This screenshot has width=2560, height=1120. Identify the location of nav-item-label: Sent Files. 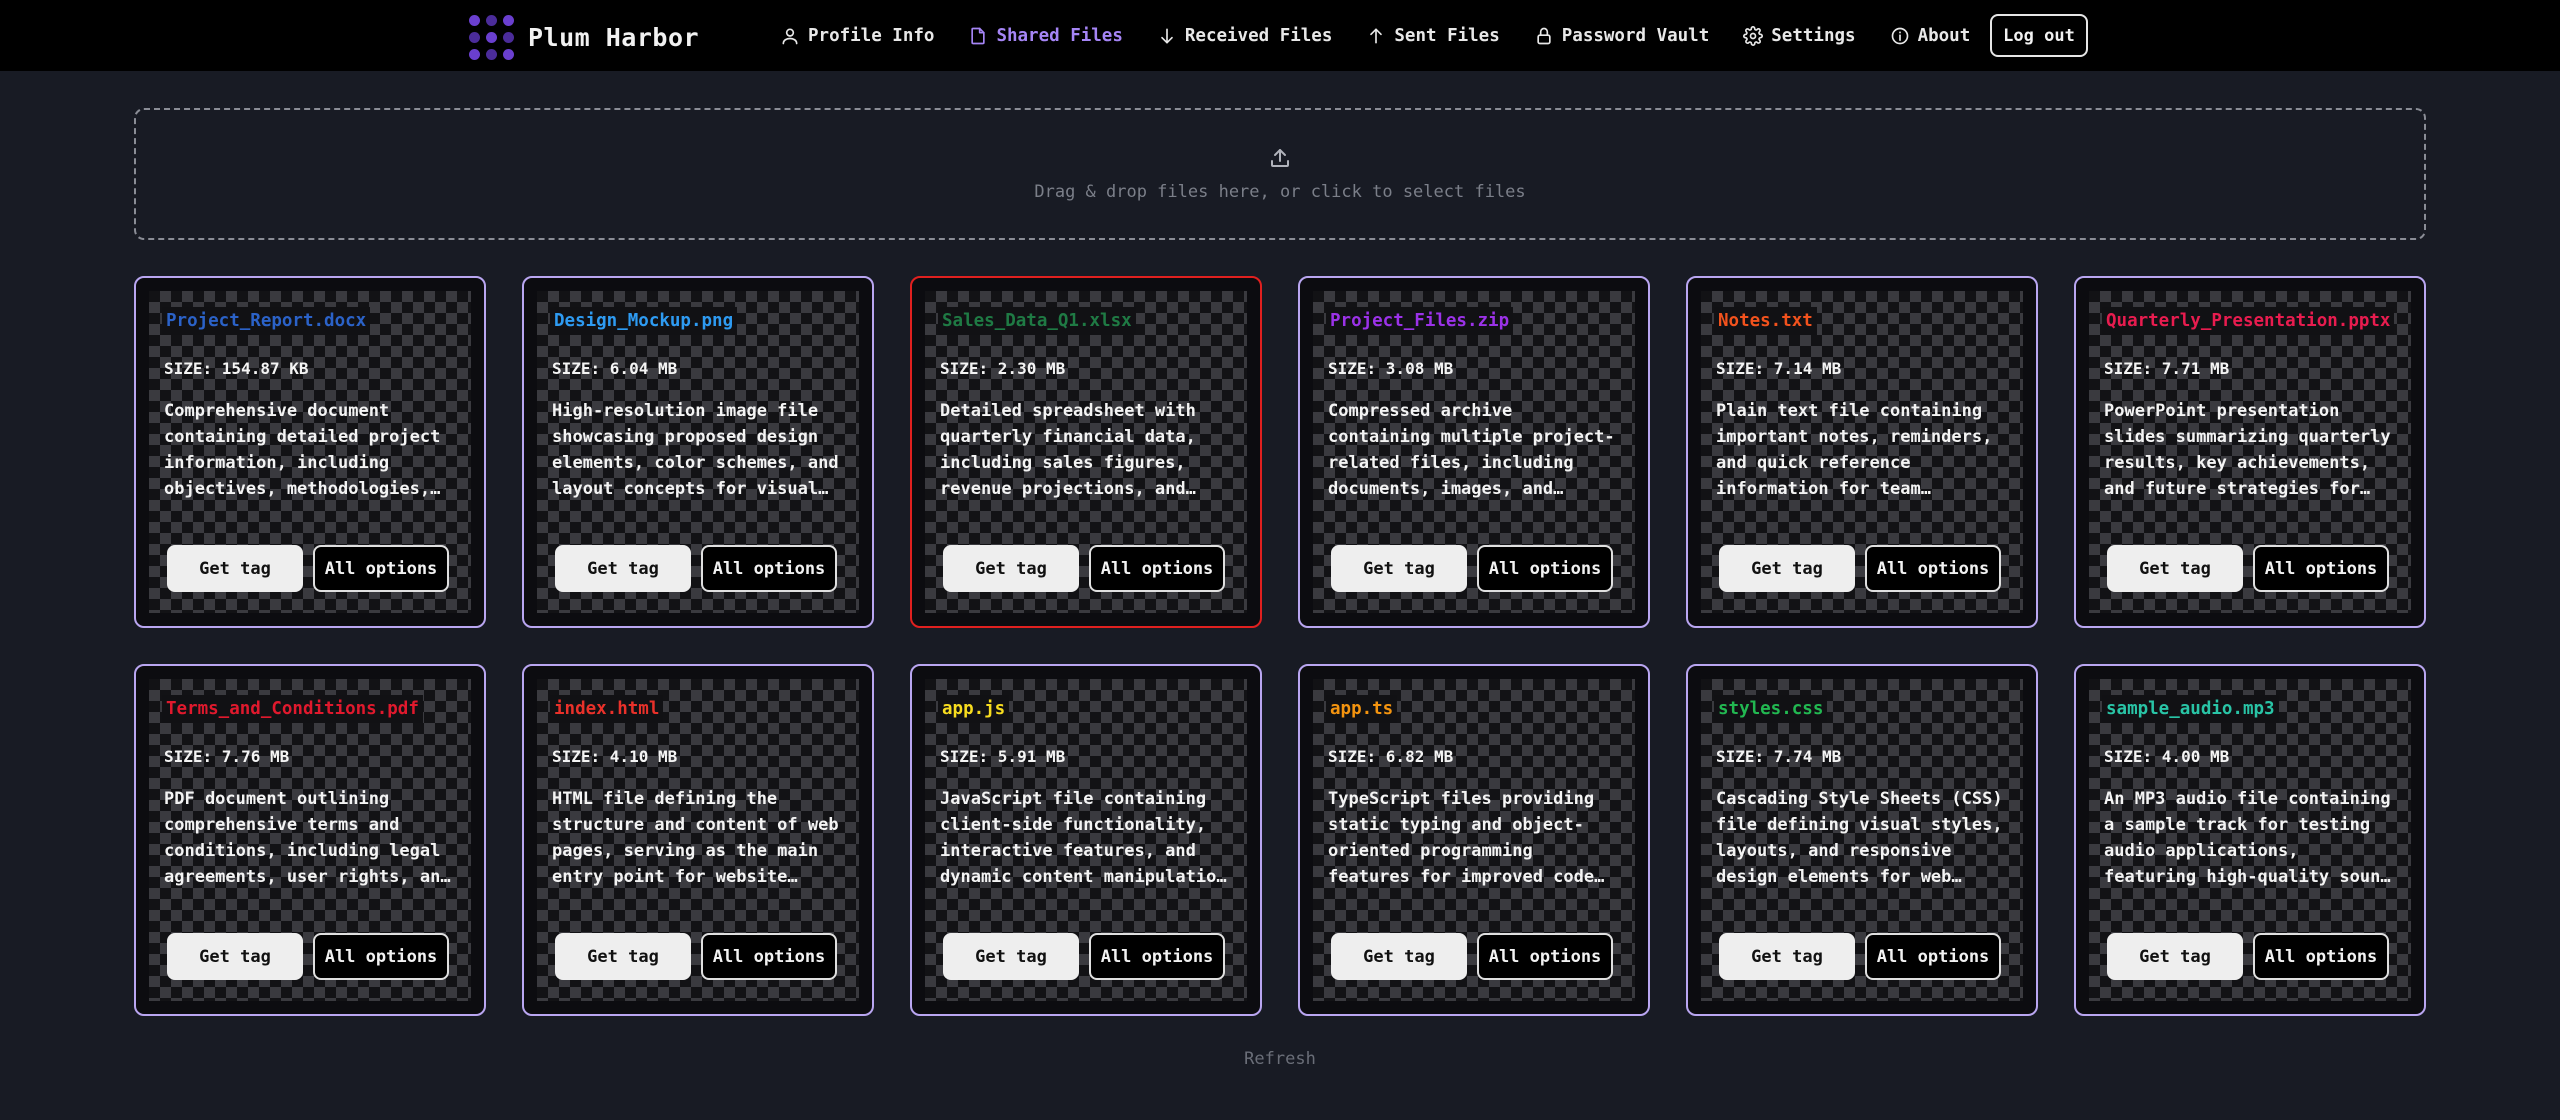
(1447, 35).